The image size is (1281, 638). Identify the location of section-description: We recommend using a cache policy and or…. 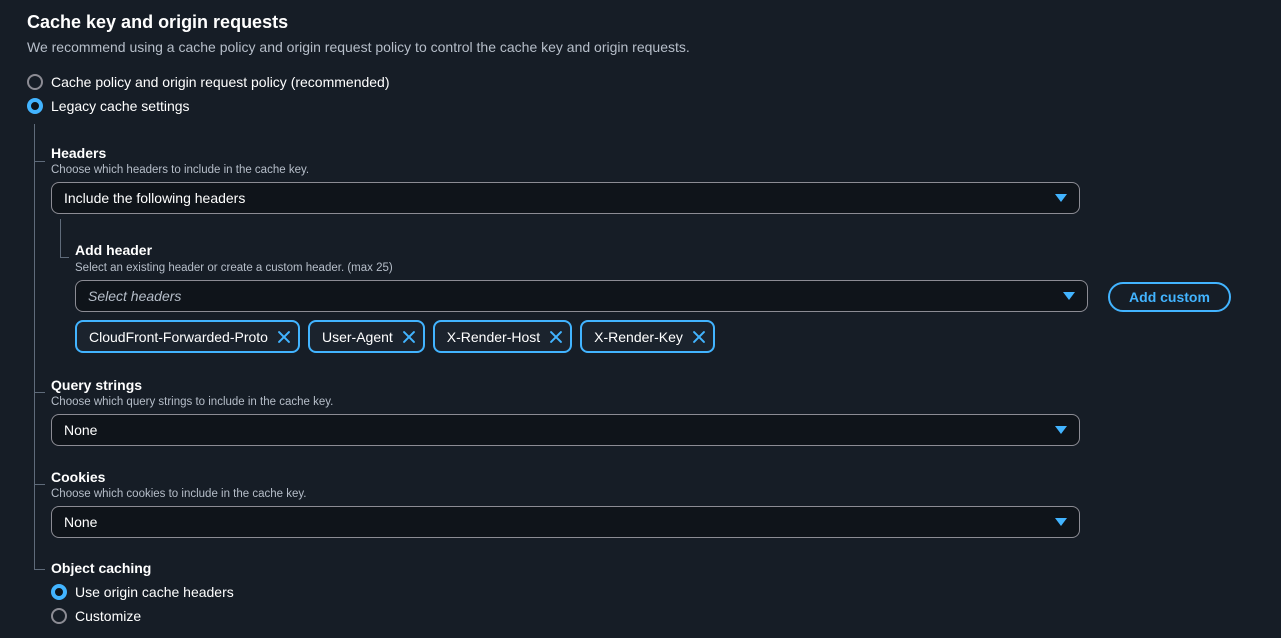
(358, 47).